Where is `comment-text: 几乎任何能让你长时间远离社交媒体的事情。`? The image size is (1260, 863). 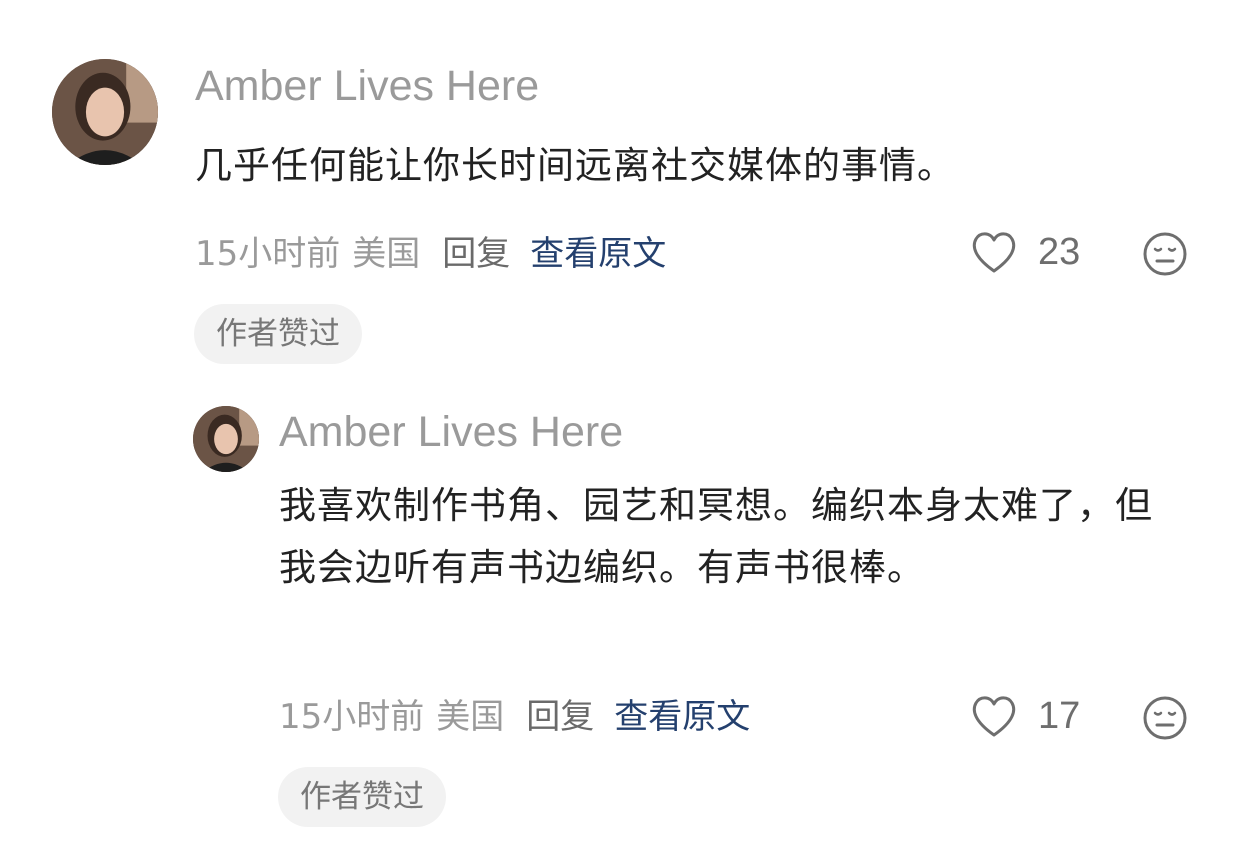 comment-text: 几乎任何能让你长时间远离社交媒体的事情。 is located at coordinates (575, 165).